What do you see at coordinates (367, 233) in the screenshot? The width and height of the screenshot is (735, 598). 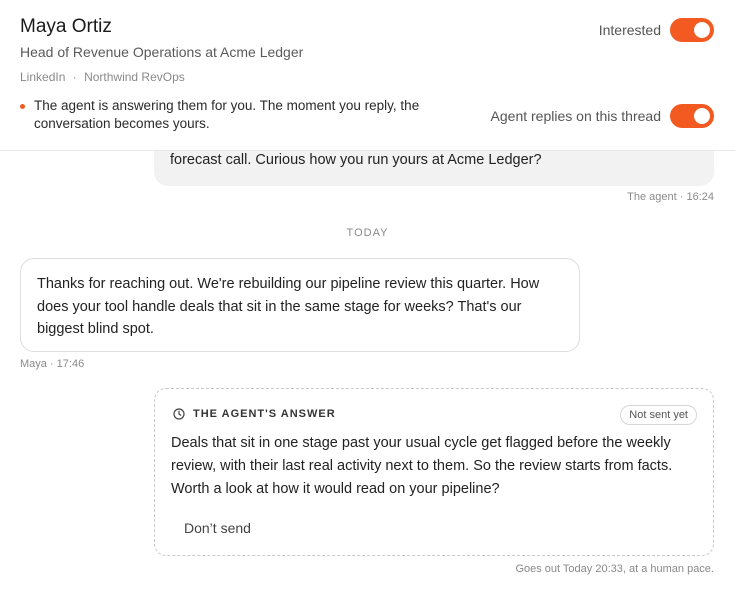 I see `day-divider: TODAY` at bounding box center [367, 233].